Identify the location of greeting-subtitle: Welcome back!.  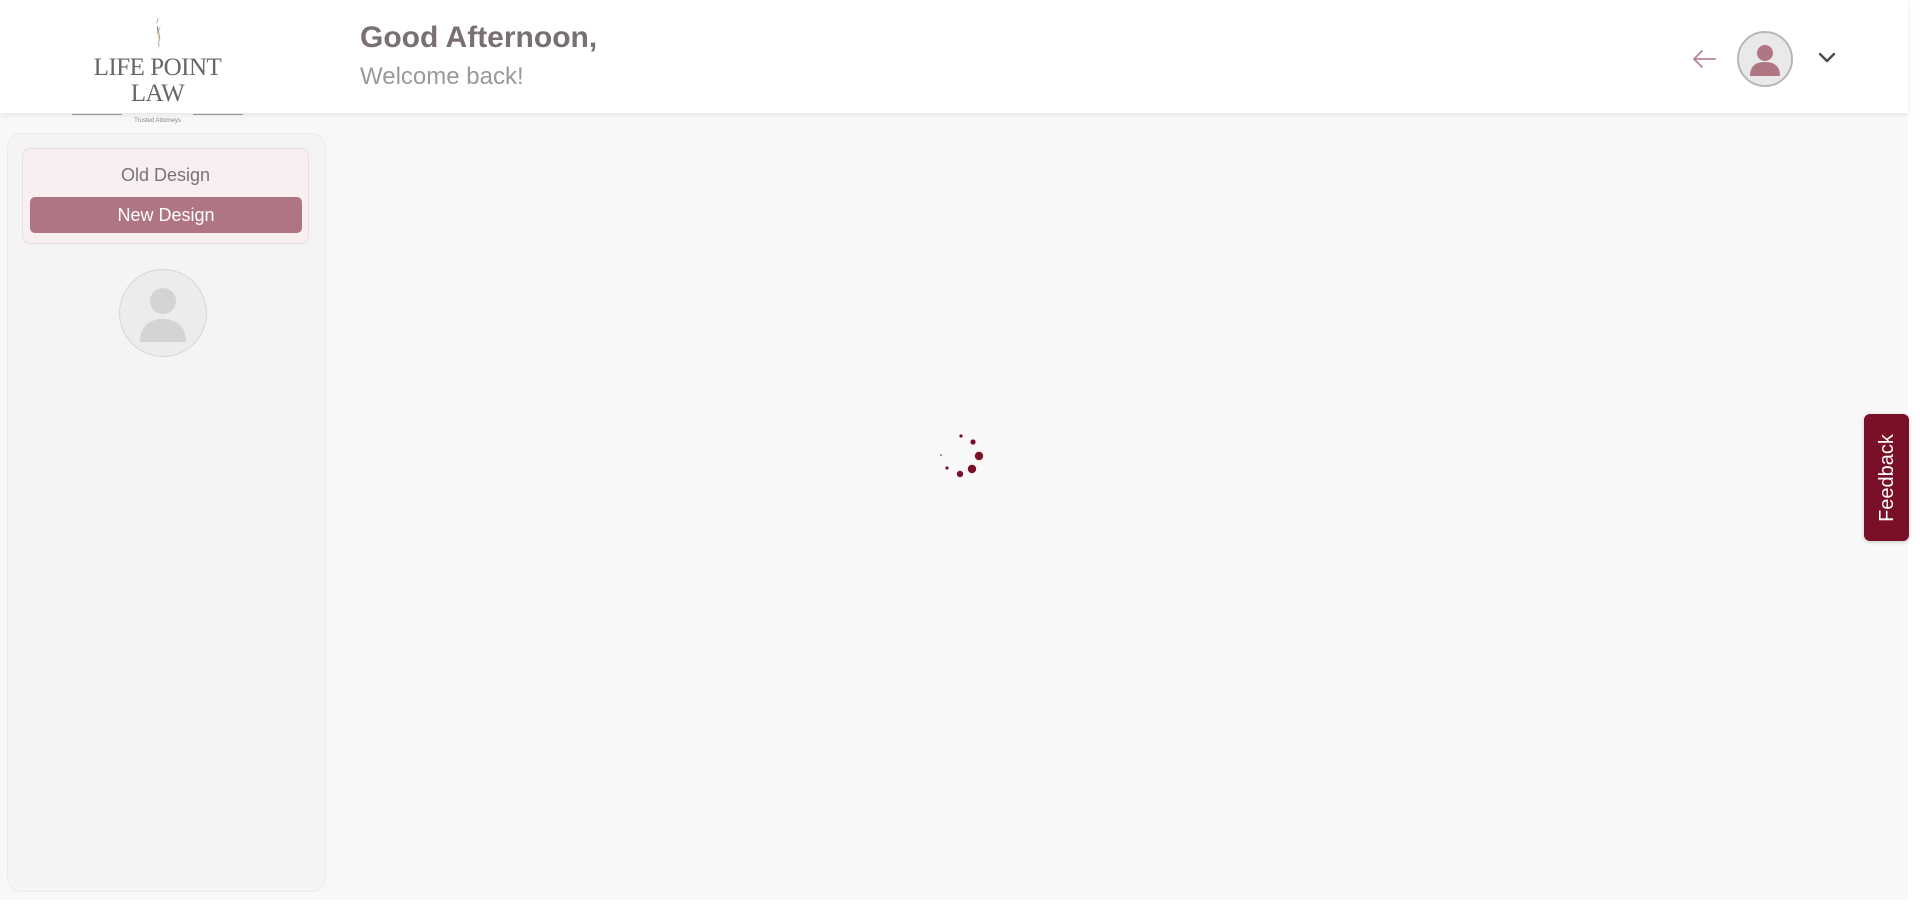
(442, 76).